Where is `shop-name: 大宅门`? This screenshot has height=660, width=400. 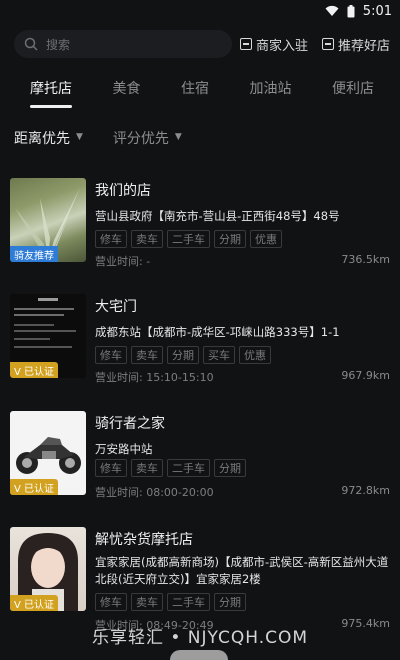 shop-name: 大宅门 is located at coordinates (116, 307).